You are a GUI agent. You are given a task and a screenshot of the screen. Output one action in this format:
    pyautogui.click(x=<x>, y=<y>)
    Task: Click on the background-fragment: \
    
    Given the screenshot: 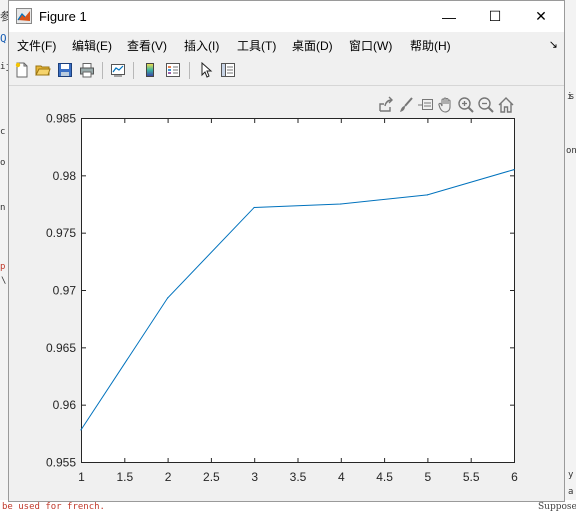 What is the action you would take?
    pyautogui.click(x=4, y=281)
    